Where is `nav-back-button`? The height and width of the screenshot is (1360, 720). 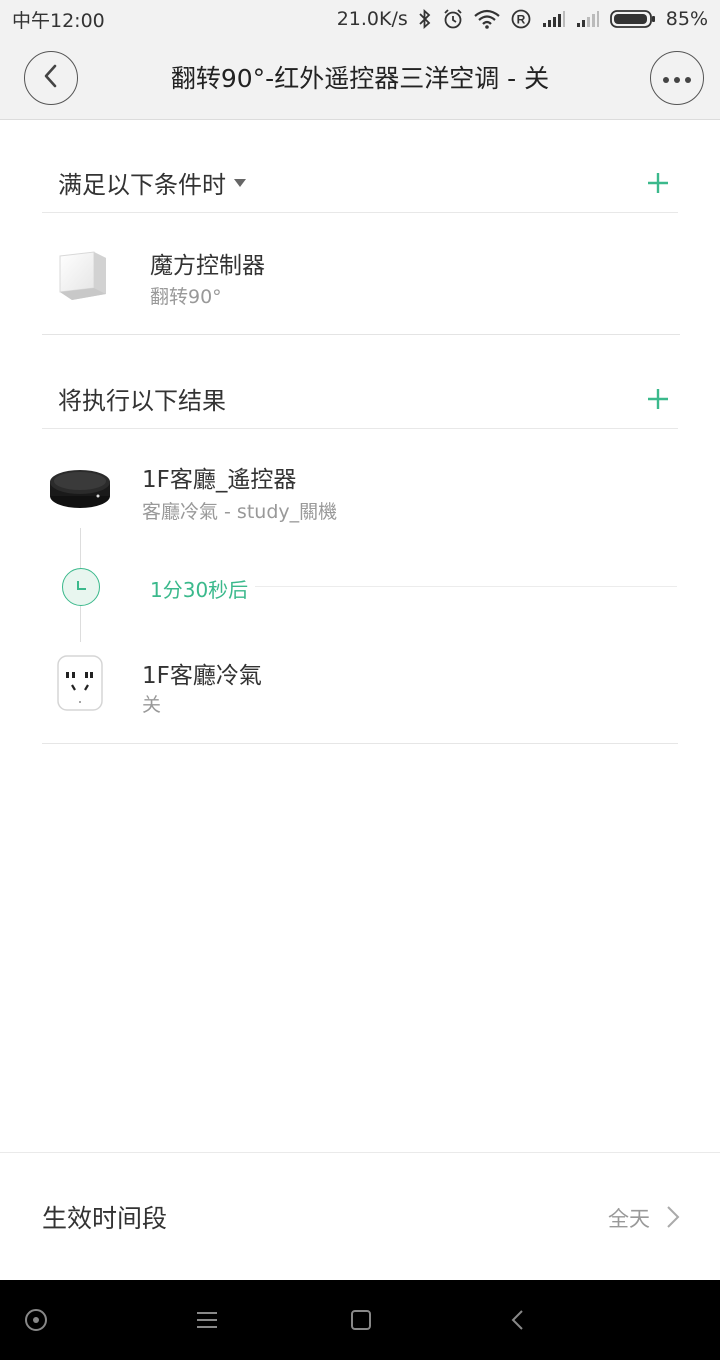 nav-back-button is located at coordinates (517, 1320).